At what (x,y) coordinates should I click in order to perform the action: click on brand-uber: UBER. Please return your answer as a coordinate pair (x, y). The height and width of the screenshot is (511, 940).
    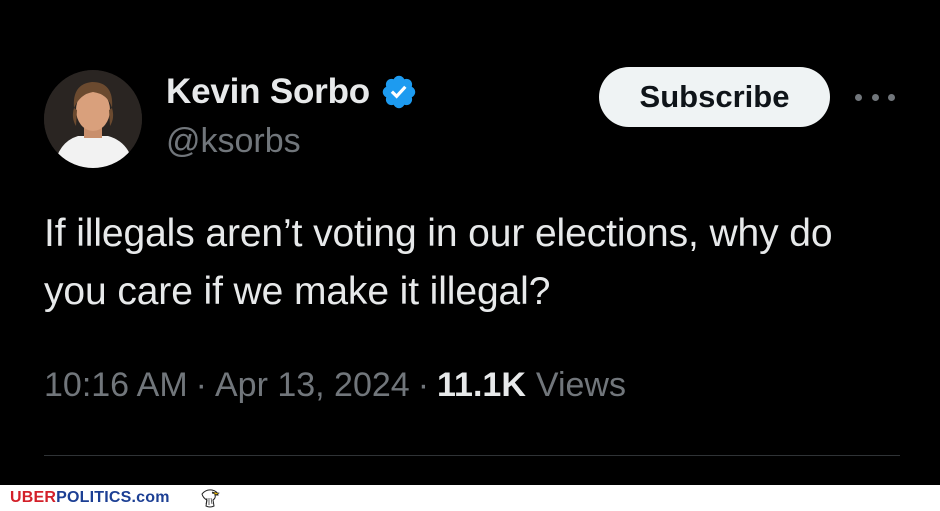
    Looking at the image, I should click on (33, 497).